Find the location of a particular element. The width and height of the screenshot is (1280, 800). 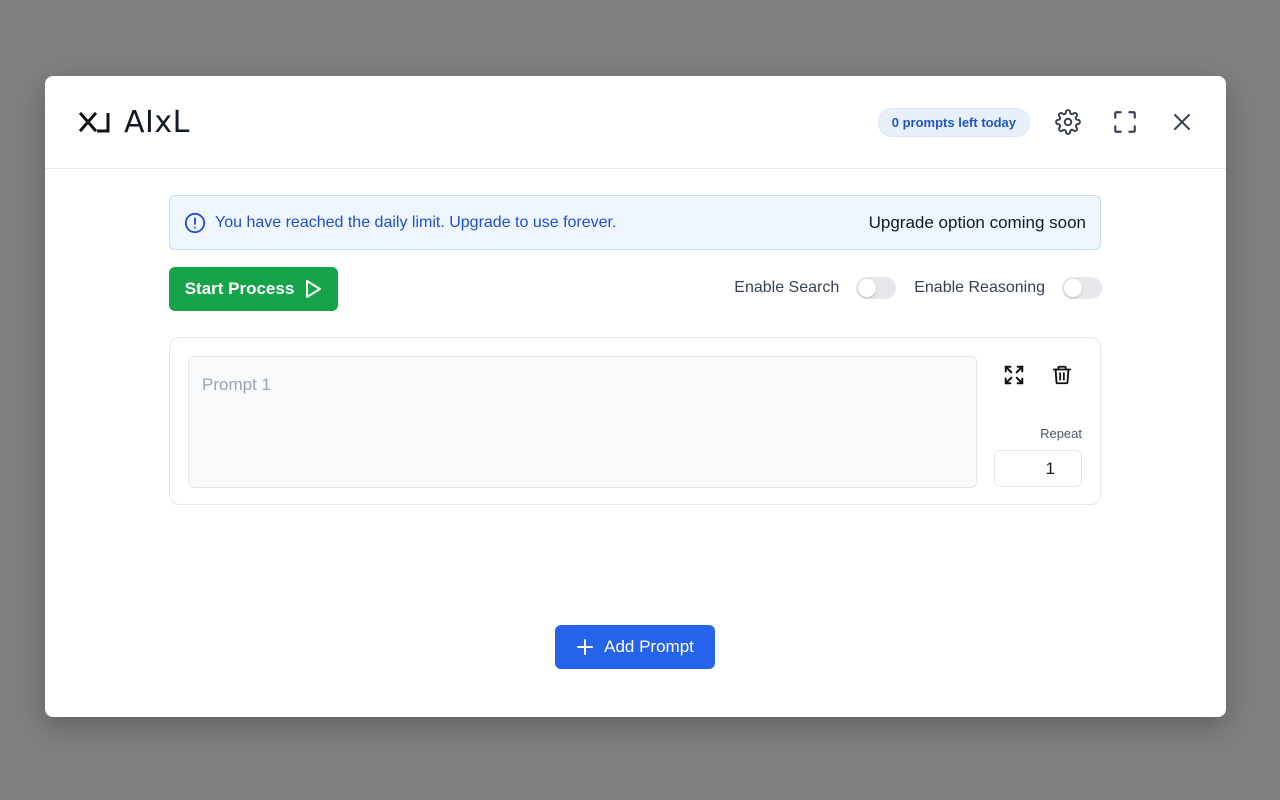

feature-toggles: Enable Search Enable Reasoning is located at coordinates (918, 288).